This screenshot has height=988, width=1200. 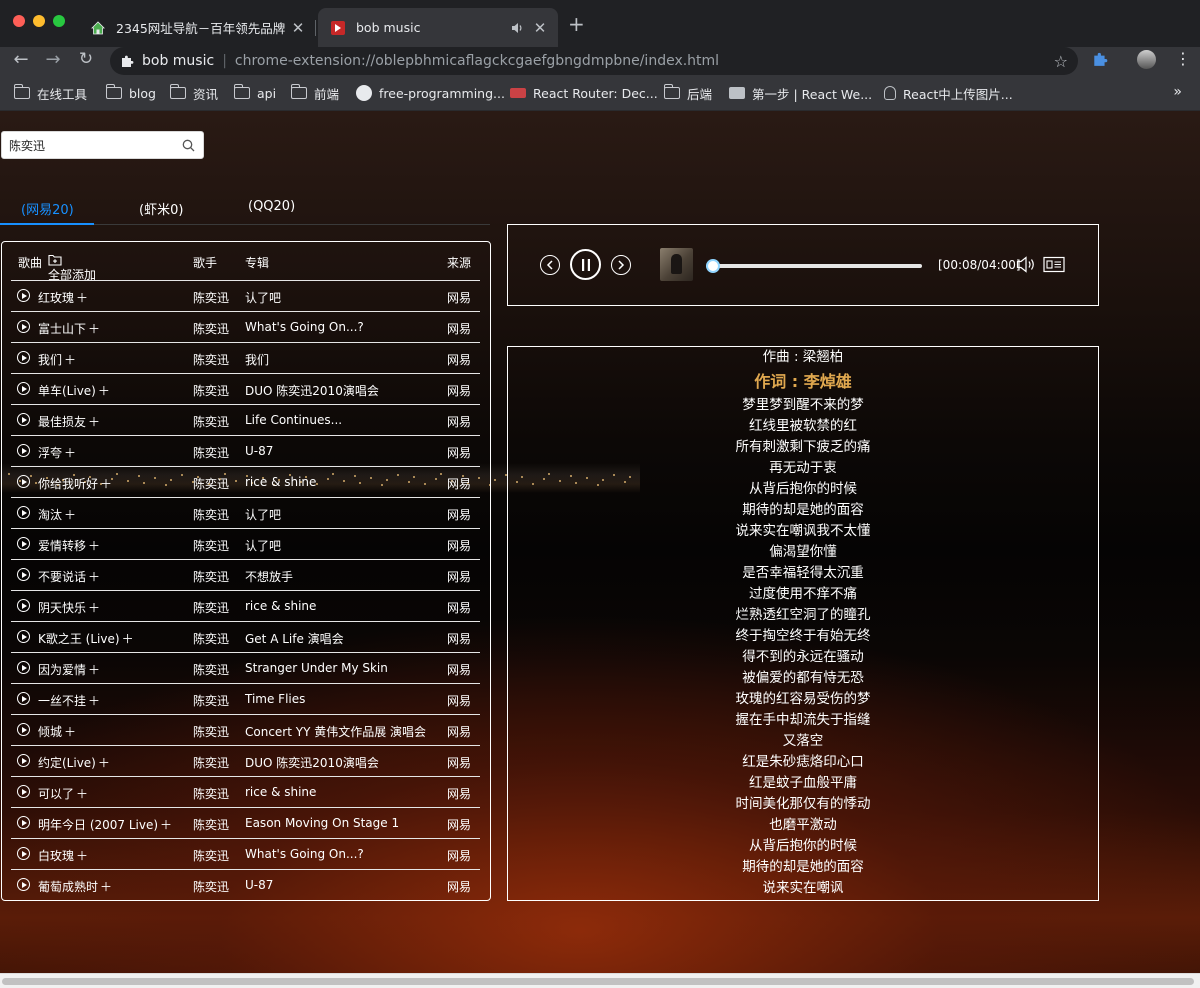 What do you see at coordinates (245, 574) in the screenshot?
I see `table-row: 不要说话＋ 陈奕迅 不想放手 网易` at bounding box center [245, 574].